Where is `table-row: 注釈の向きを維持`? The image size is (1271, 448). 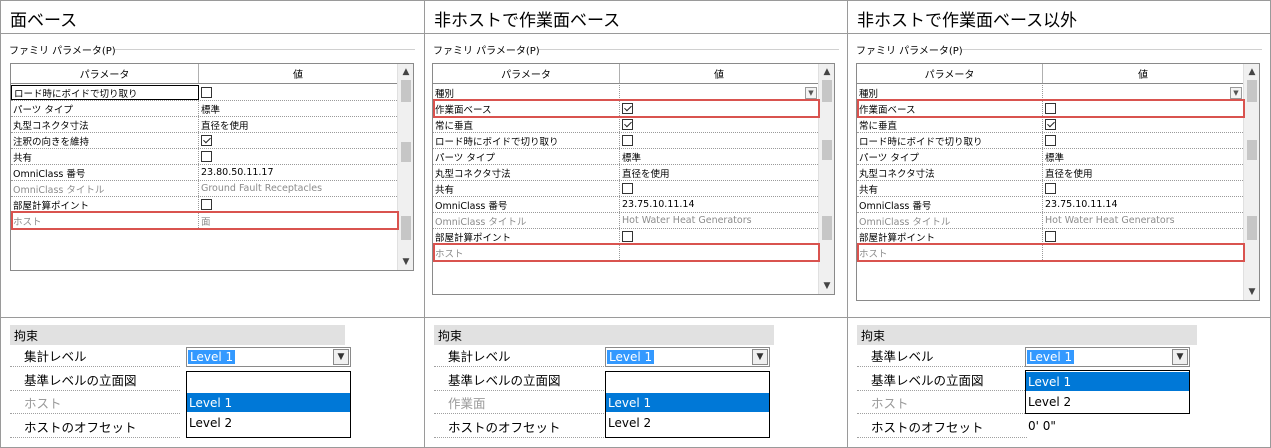
table-row: 注釈の向きを維持 is located at coordinates (204, 141).